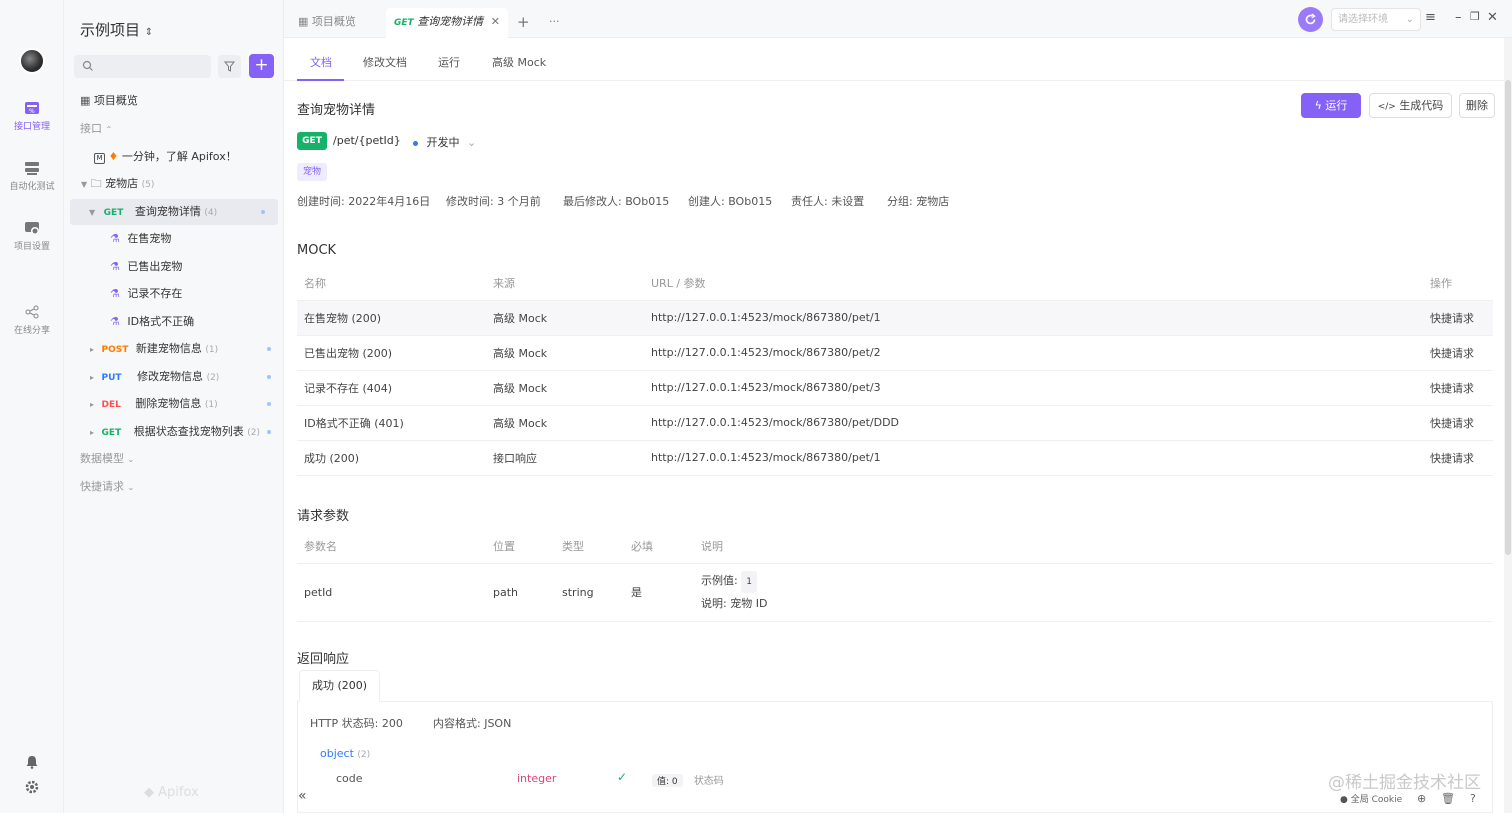 The image size is (1512, 813). Describe the element at coordinates (444, 142) in the screenshot. I see `status-select: 开发中 ⌄` at that location.